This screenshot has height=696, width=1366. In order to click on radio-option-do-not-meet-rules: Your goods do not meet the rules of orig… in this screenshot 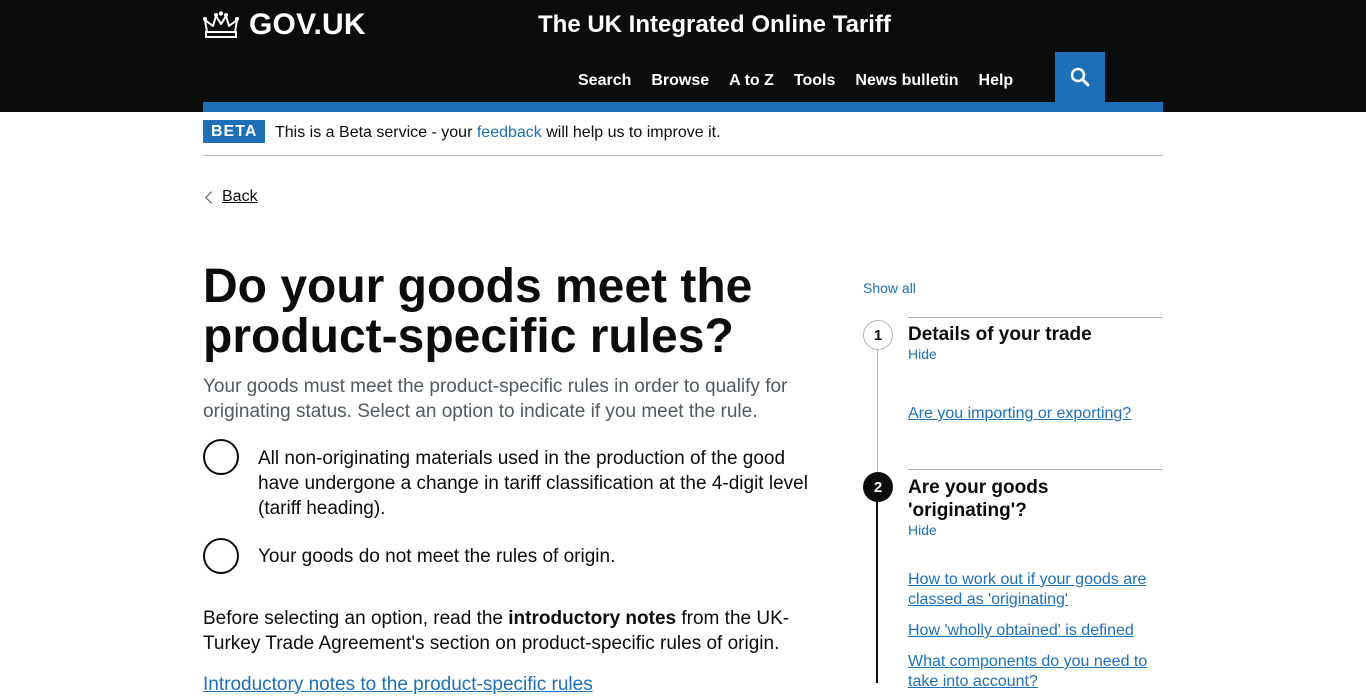, I will do `click(409, 556)`.